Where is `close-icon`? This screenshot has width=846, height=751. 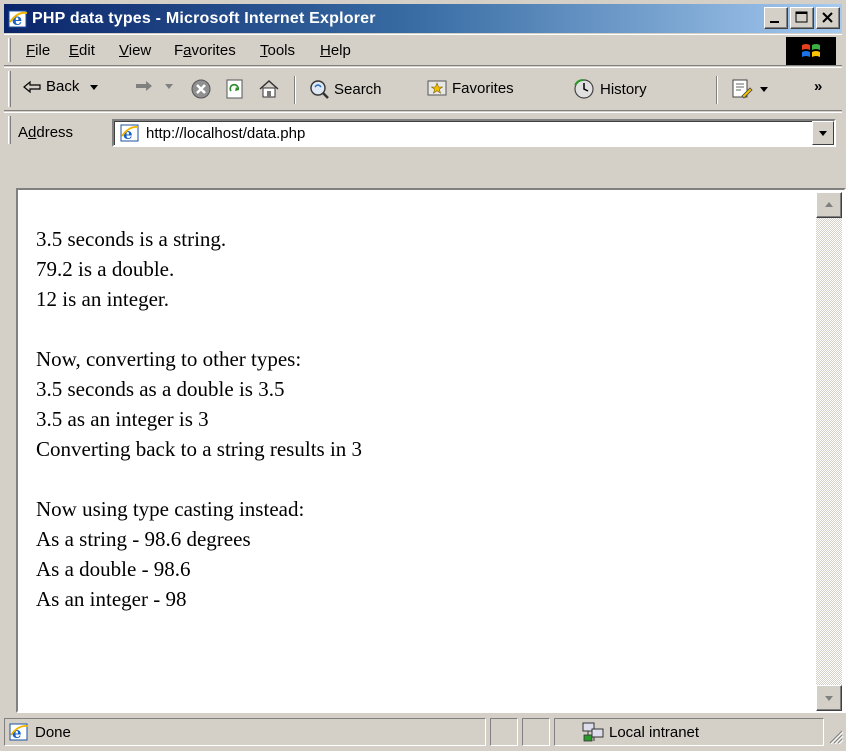 close-icon is located at coordinates (827, 17).